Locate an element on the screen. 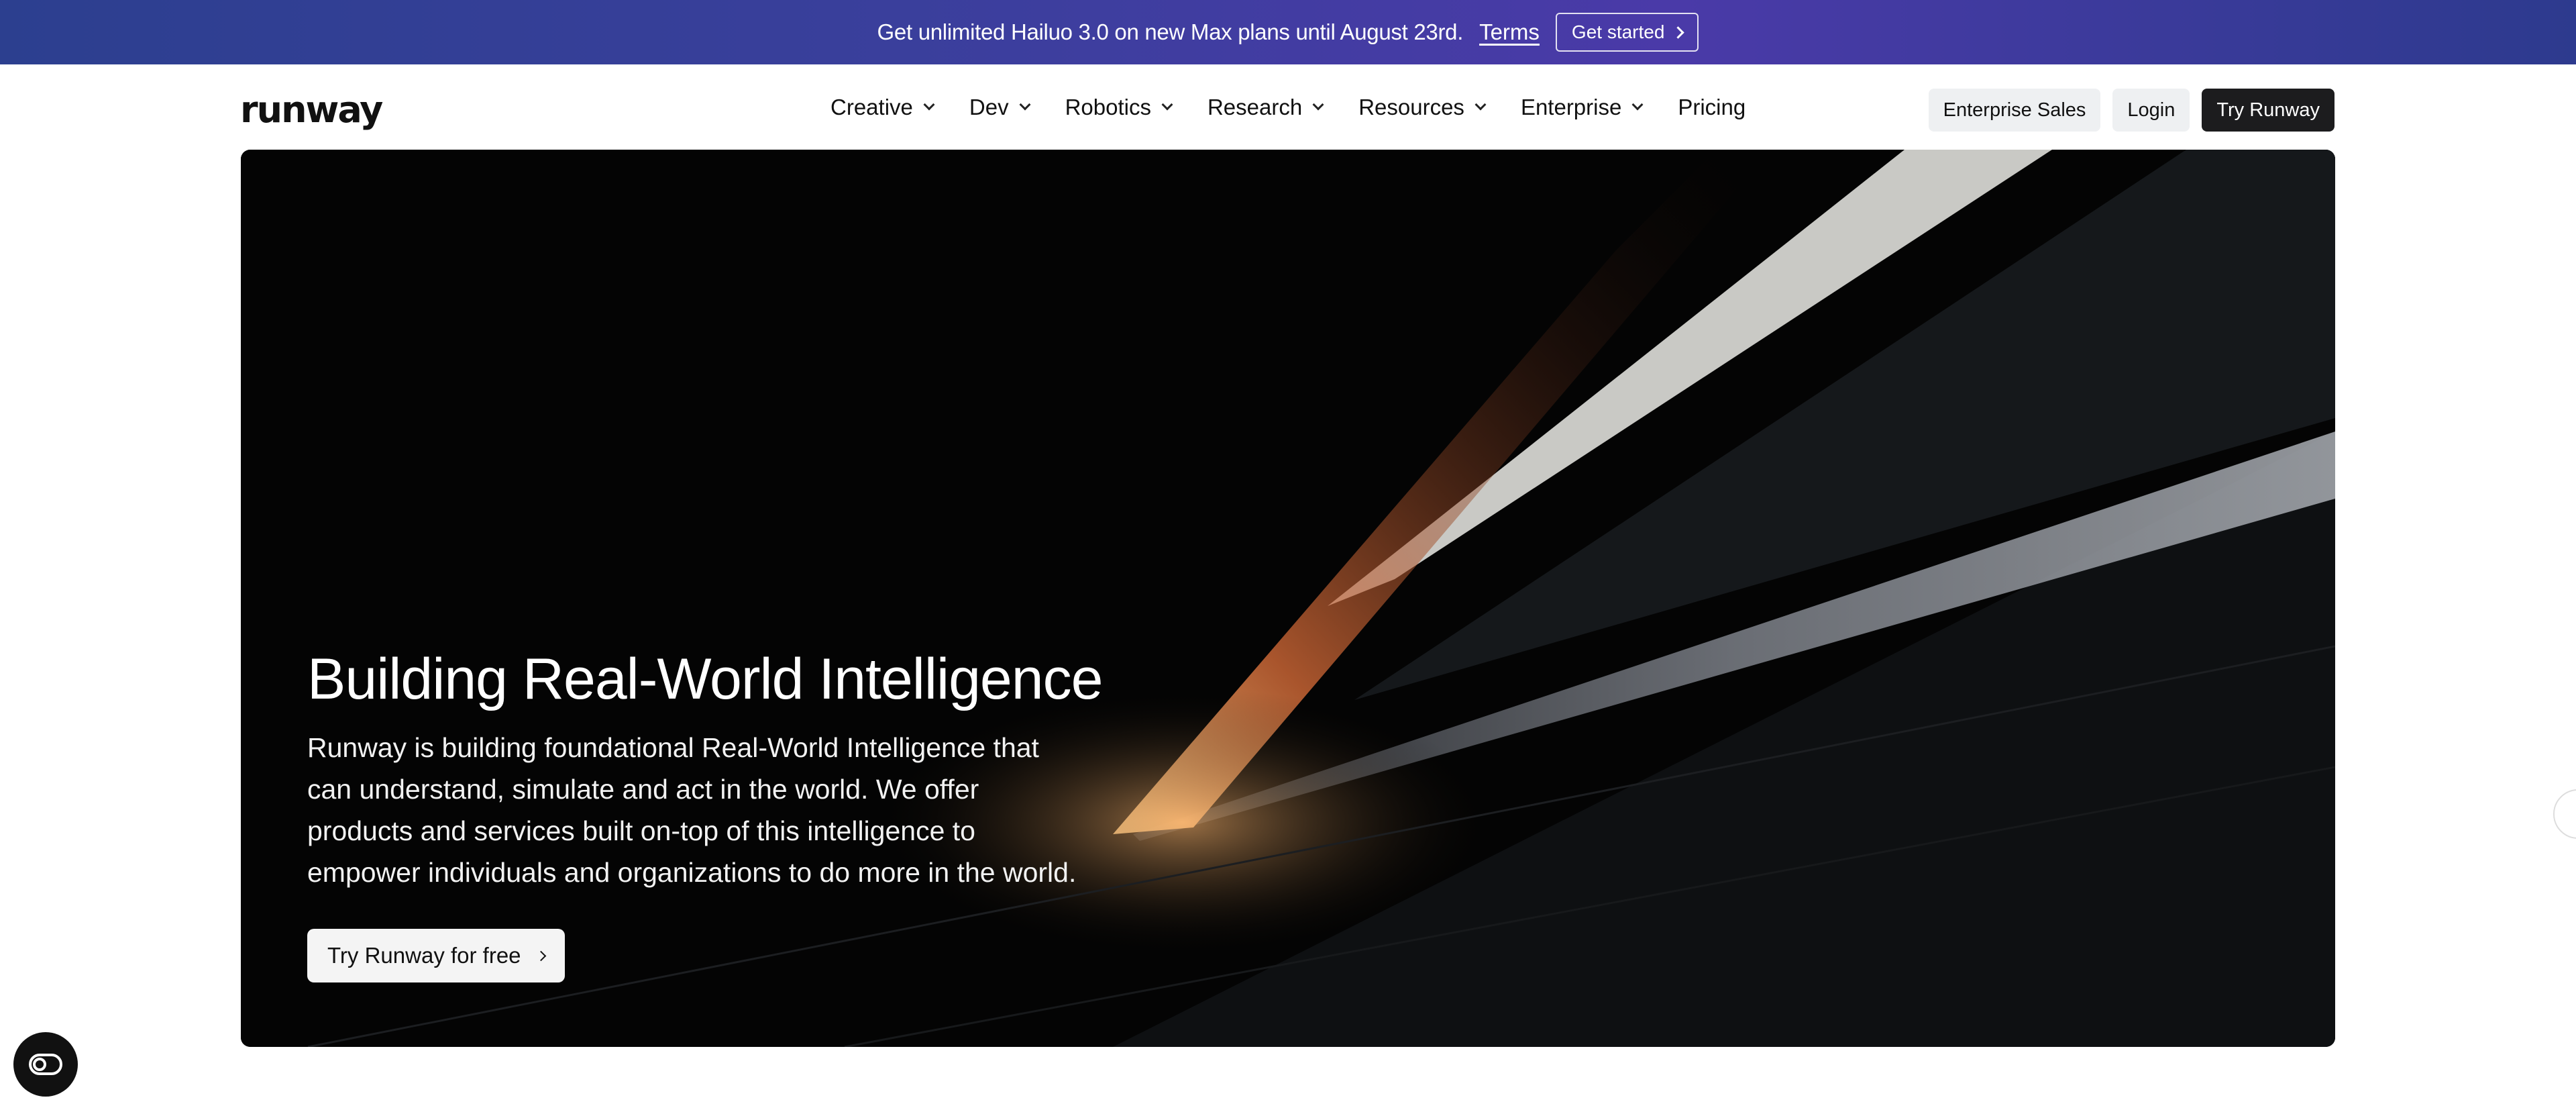 The height and width of the screenshot is (1110, 2576). nav-item-robotics: Robotics is located at coordinates (1119, 108).